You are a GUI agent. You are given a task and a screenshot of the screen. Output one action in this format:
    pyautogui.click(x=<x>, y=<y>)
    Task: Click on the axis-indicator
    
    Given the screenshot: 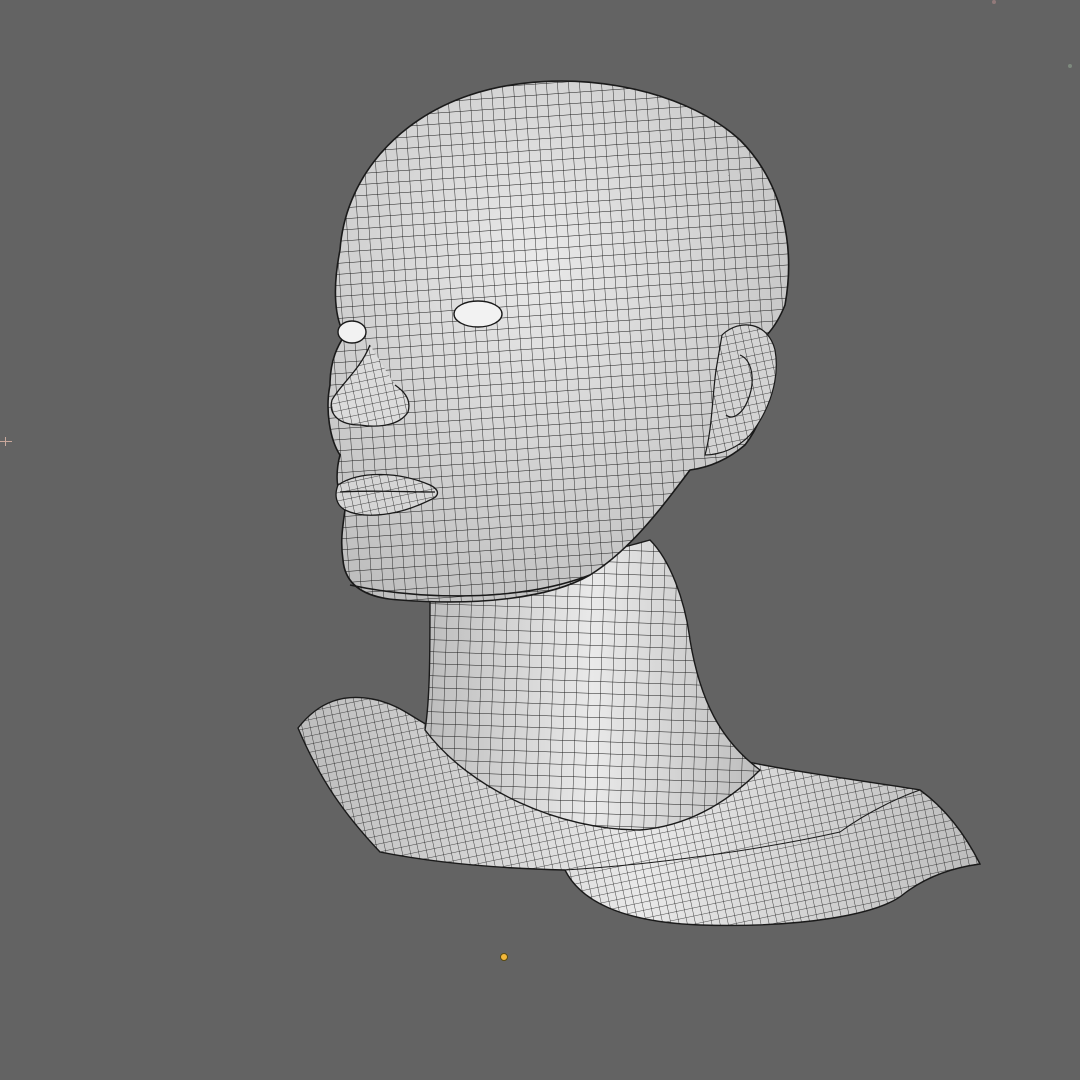 What is the action you would take?
    pyautogui.click(x=6, y=441)
    